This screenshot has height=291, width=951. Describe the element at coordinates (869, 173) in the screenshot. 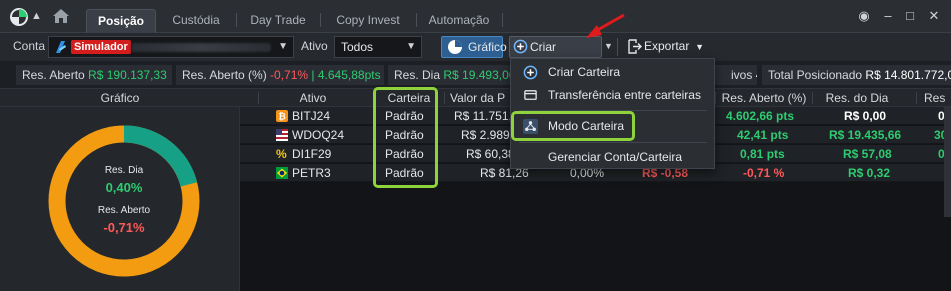

I see `cell-res-dia: R$ 0,32` at that location.